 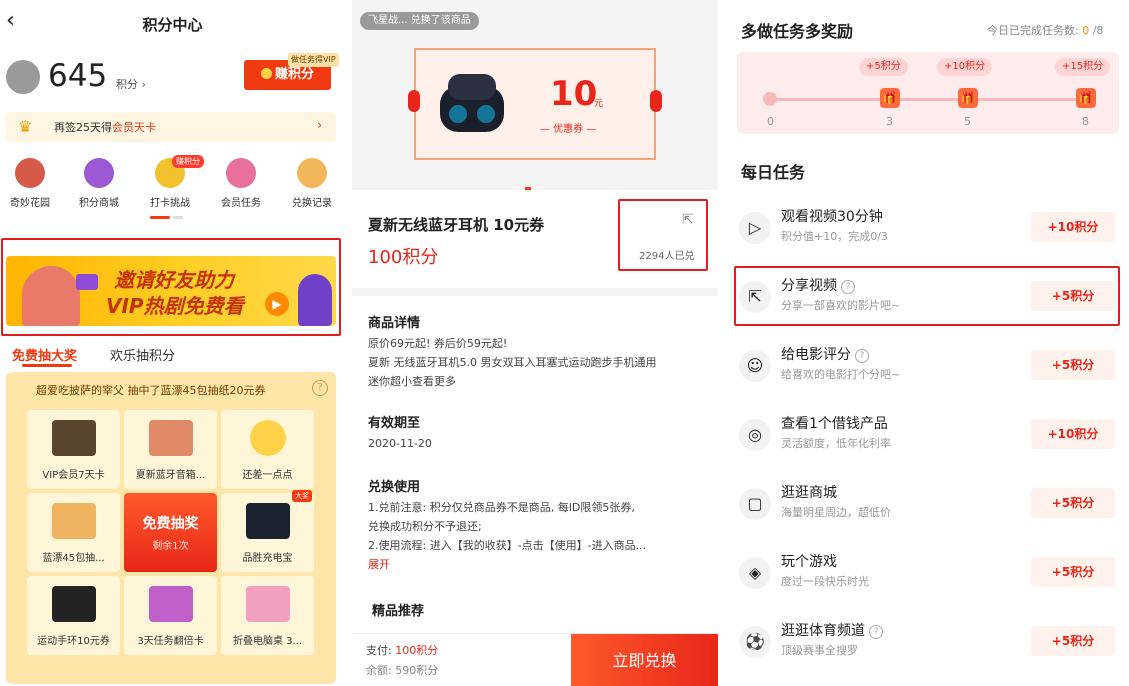 What do you see at coordinates (928, 435) in the screenshot?
I see `task-view-loan: ◎ 查看1个借钱产品 灵活额度，低年化利率 +10积分` at bounding box center [928, 435].